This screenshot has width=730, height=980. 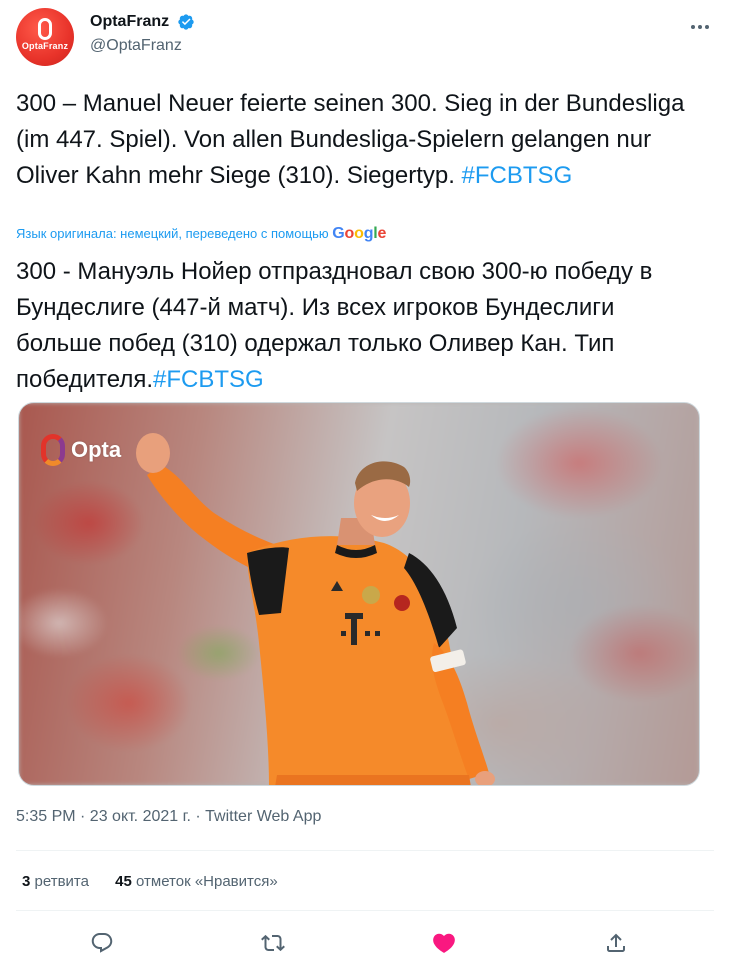 I want to click on heart-icon, so click(x=444, y=943).